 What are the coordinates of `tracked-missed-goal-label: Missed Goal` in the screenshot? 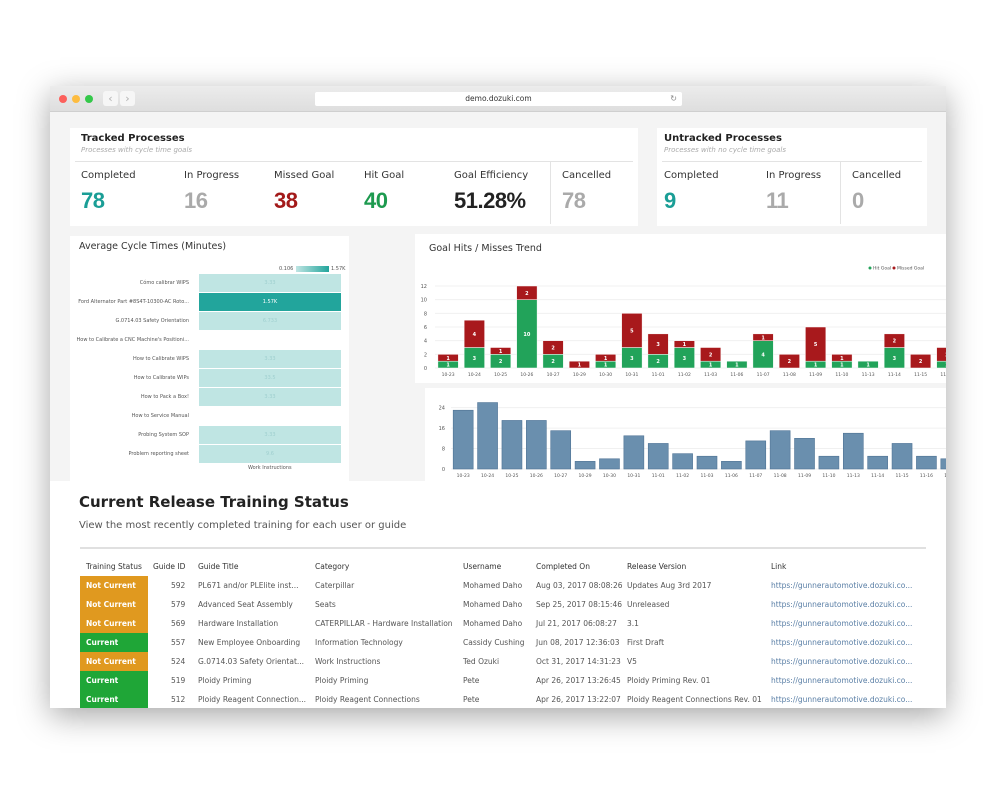 It's located at (304, 175).